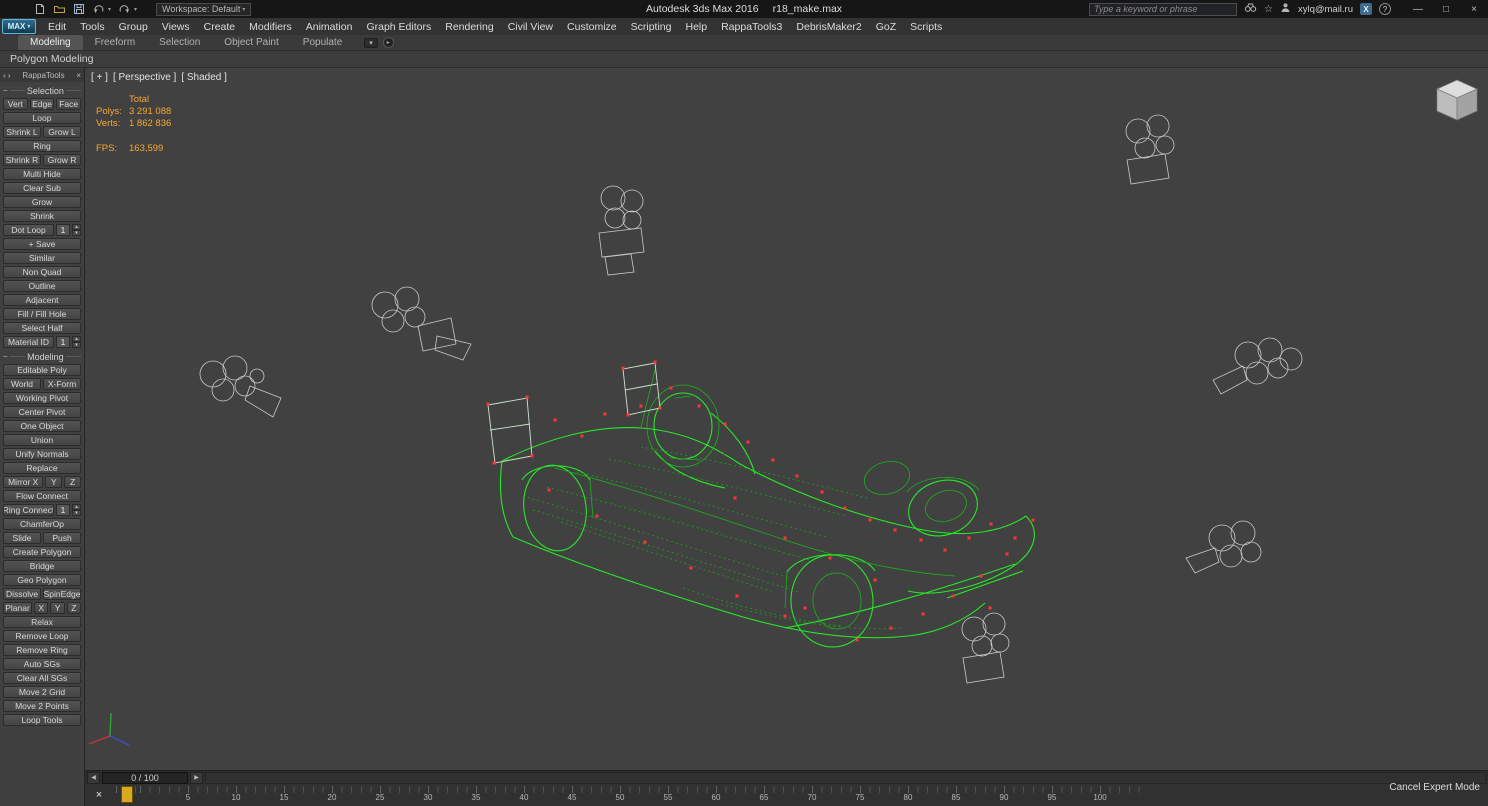 The height and width of the screenshot is (806, 1488). I want to click on rt-button-ring-connect: Ring Connect, so click(28, 510).